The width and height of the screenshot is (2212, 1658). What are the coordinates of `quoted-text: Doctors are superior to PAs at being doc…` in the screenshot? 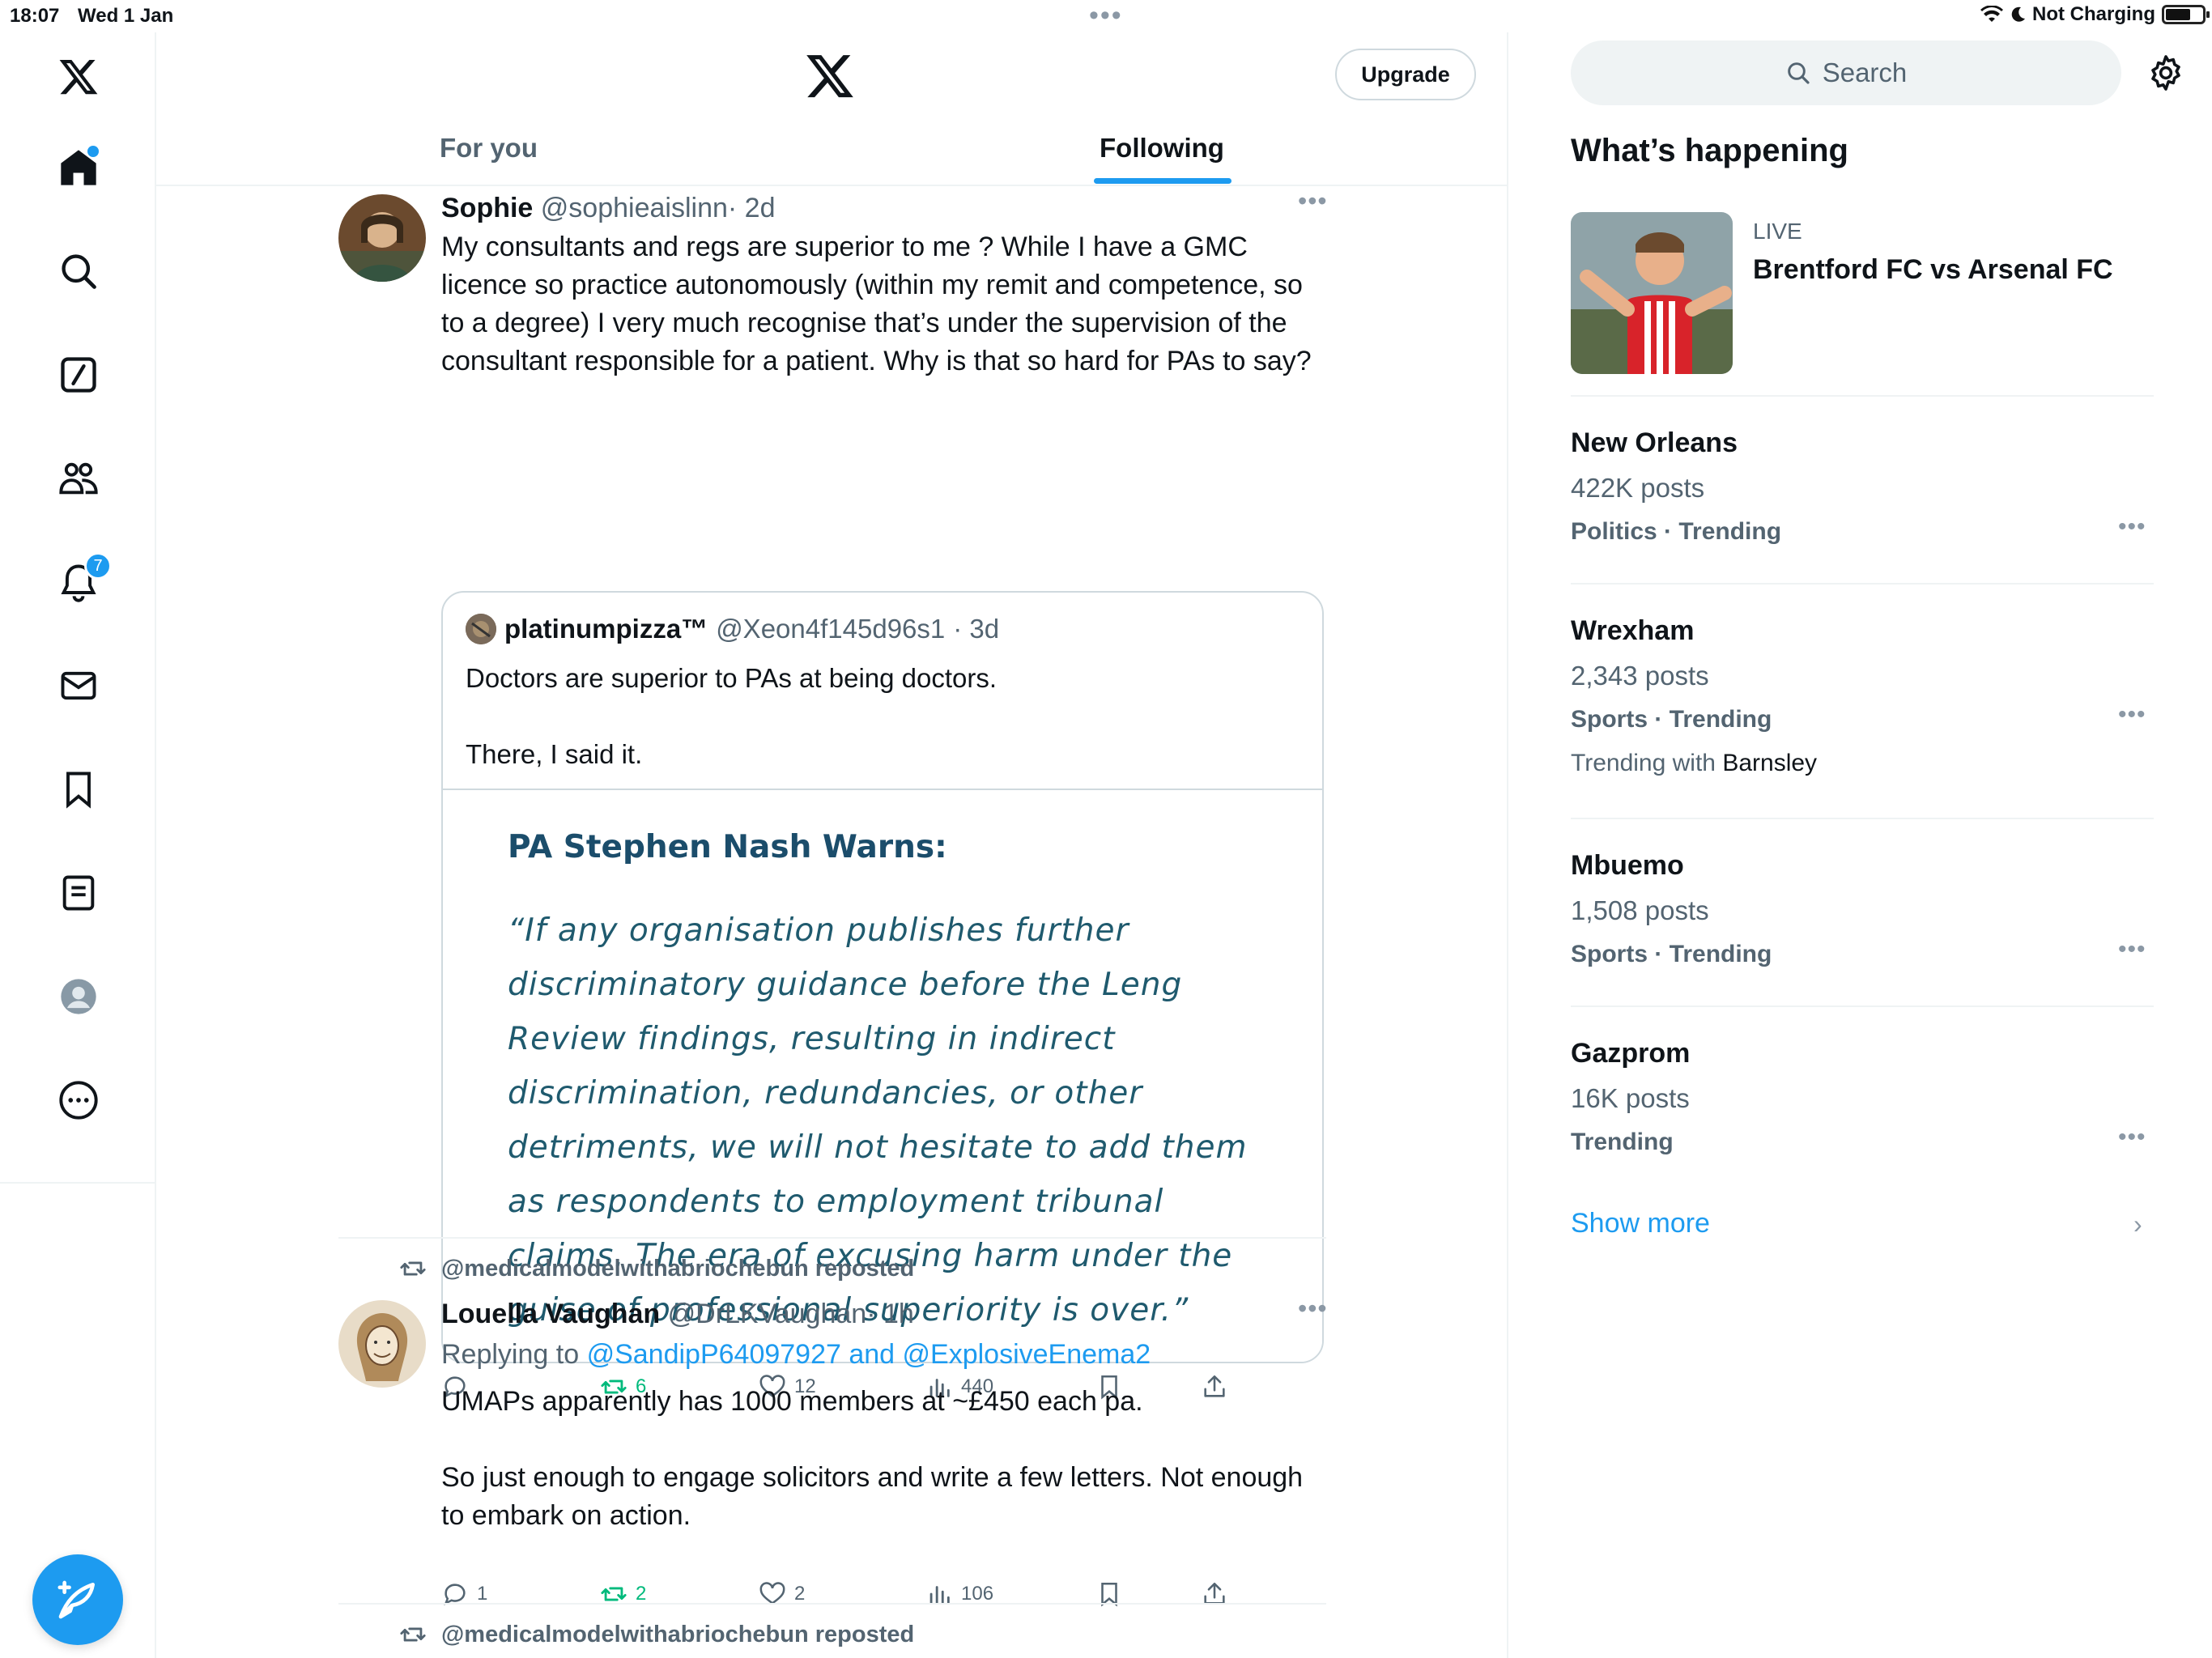 It's located at (732, 716).